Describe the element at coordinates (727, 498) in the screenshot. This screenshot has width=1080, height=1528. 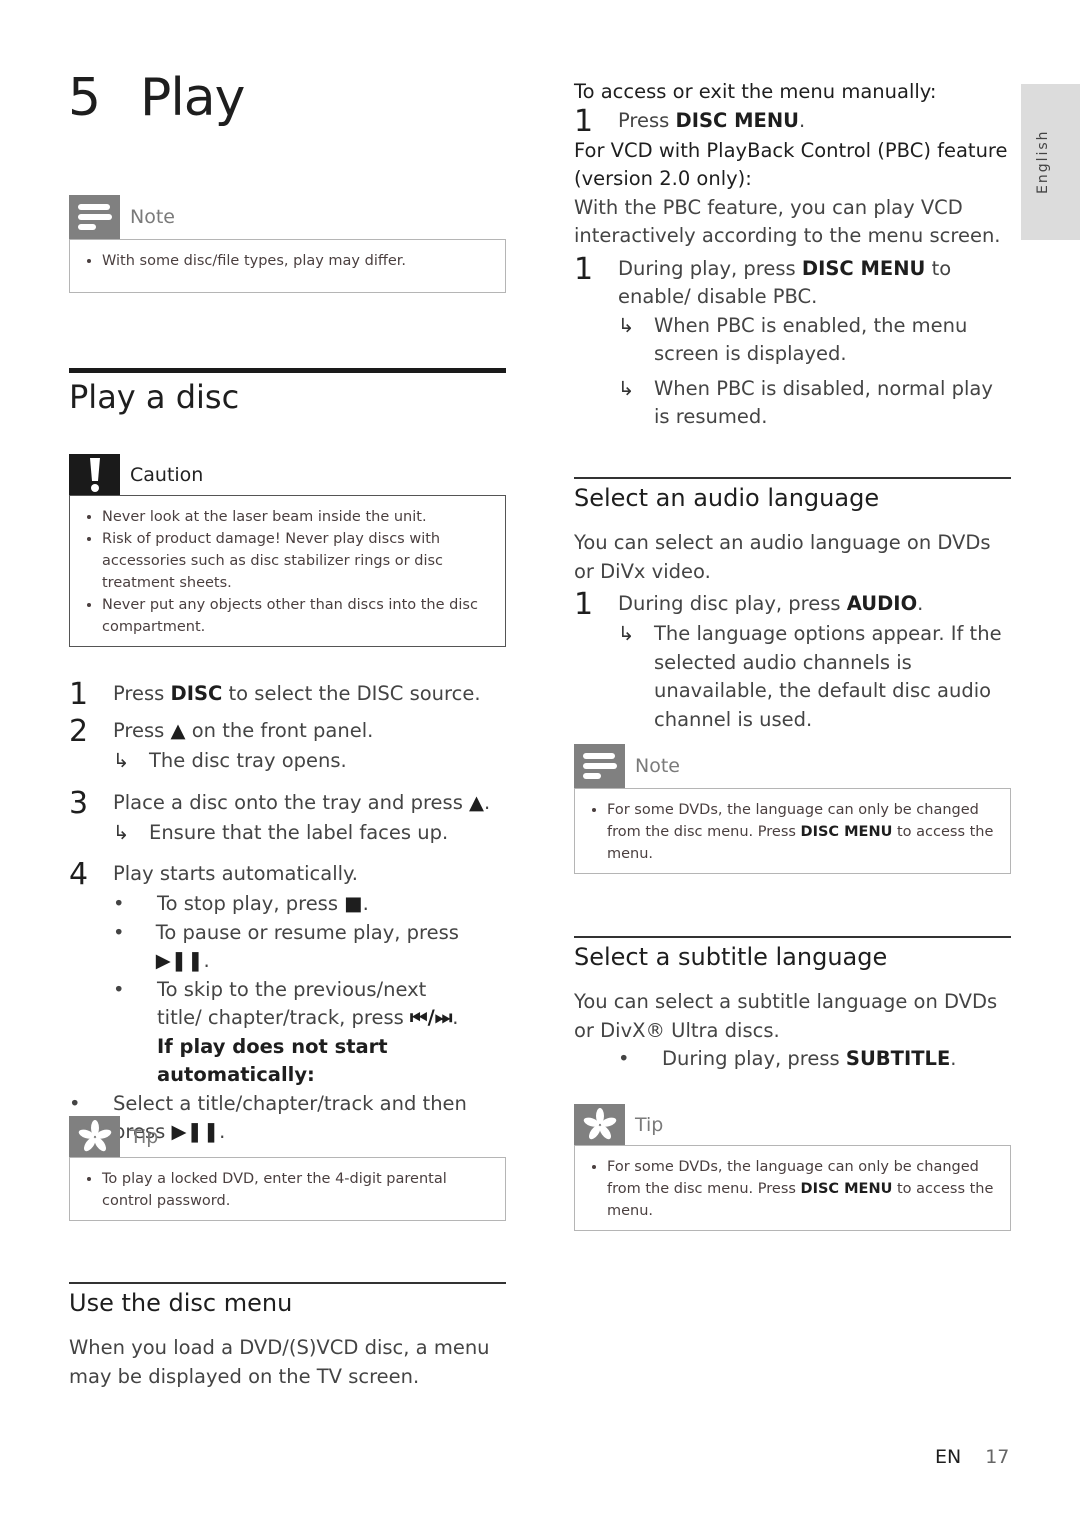
I see `audio-heading: Select an audio language` at that location.